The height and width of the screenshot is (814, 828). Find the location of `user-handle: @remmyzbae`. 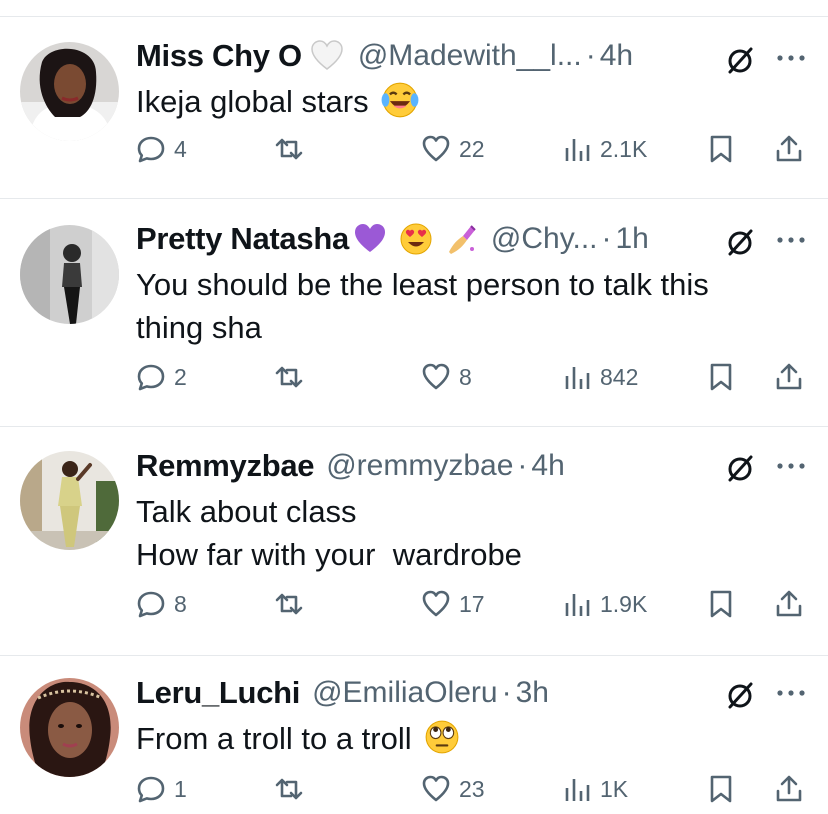

user-handle: @remmyzbae is located at coordinates (419, 466).